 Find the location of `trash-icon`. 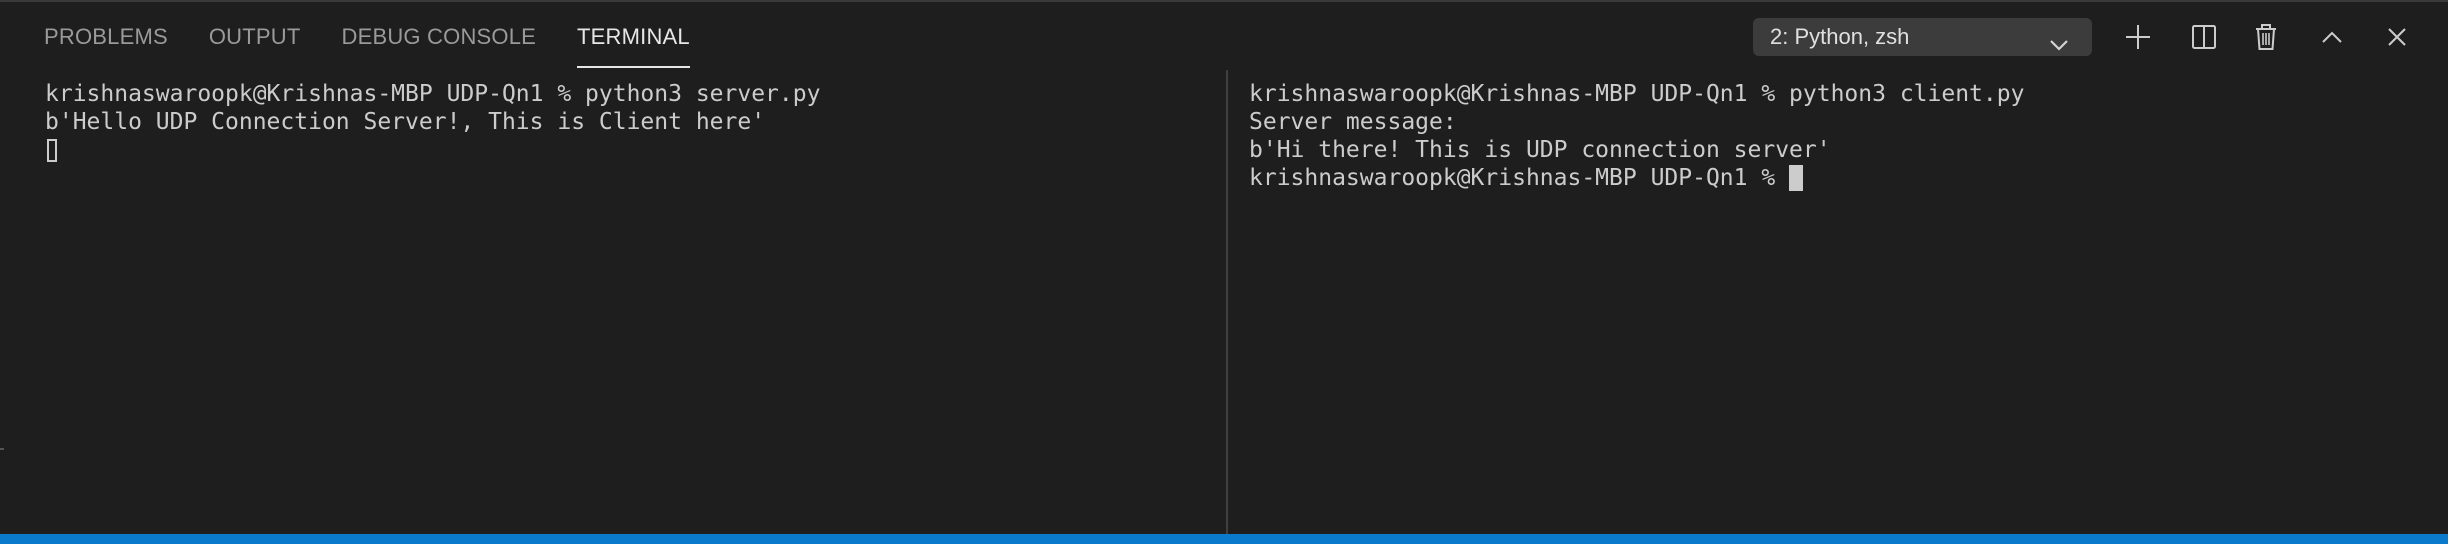

trash-icon is located at coordinates (2266, 37).